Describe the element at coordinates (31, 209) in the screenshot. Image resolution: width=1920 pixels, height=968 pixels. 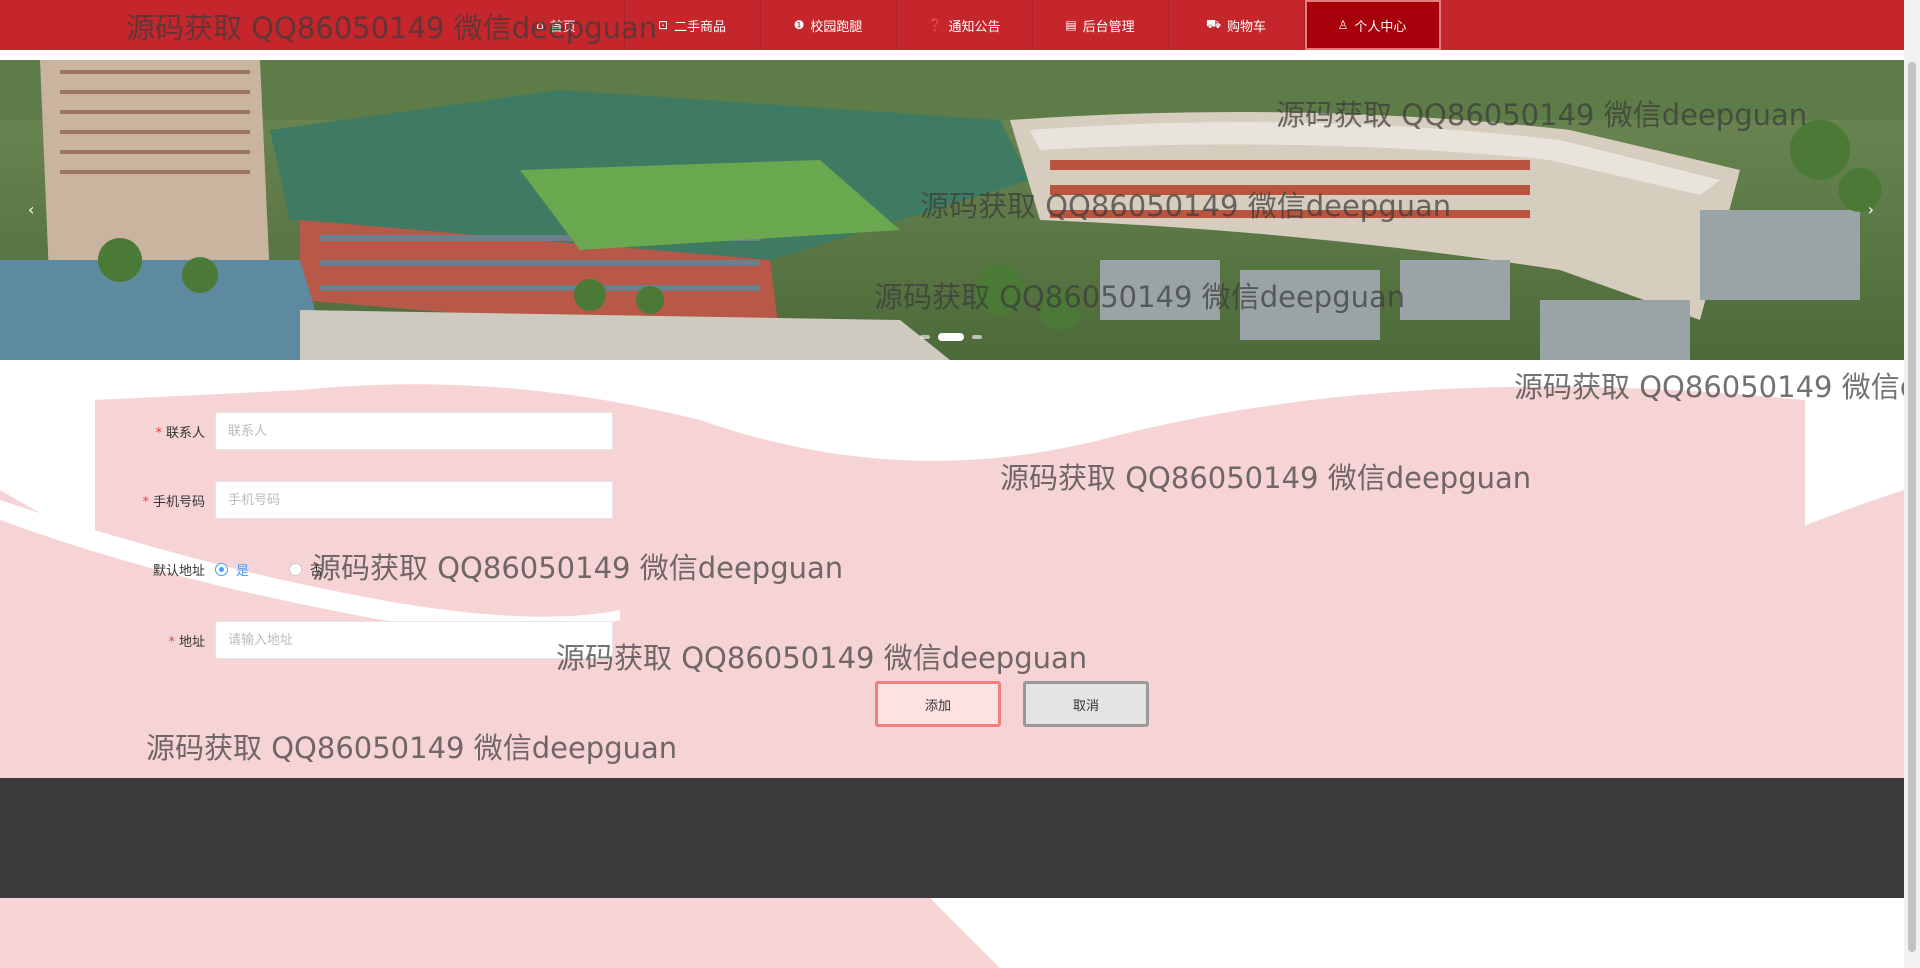
I see `banner-prev-arrow: ‹` at that location.